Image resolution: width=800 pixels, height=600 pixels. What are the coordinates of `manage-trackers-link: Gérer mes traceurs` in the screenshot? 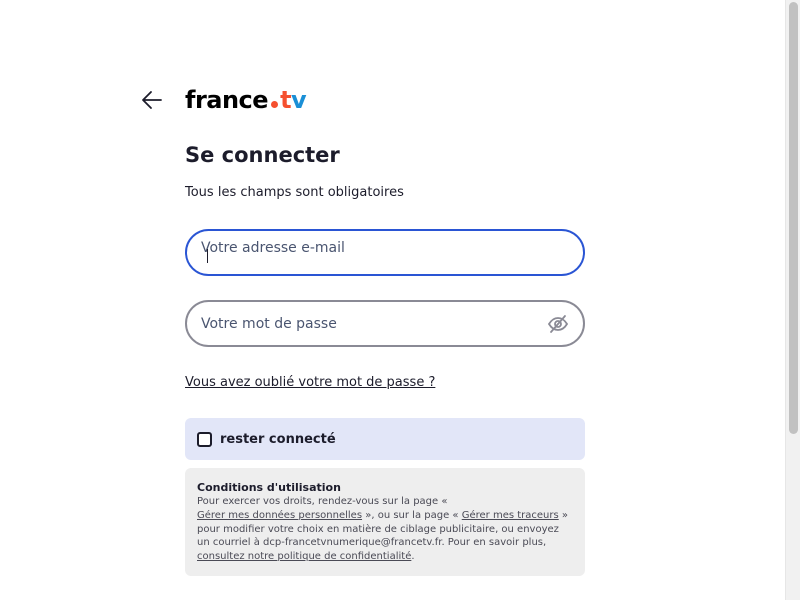 It's located at (510, 515).